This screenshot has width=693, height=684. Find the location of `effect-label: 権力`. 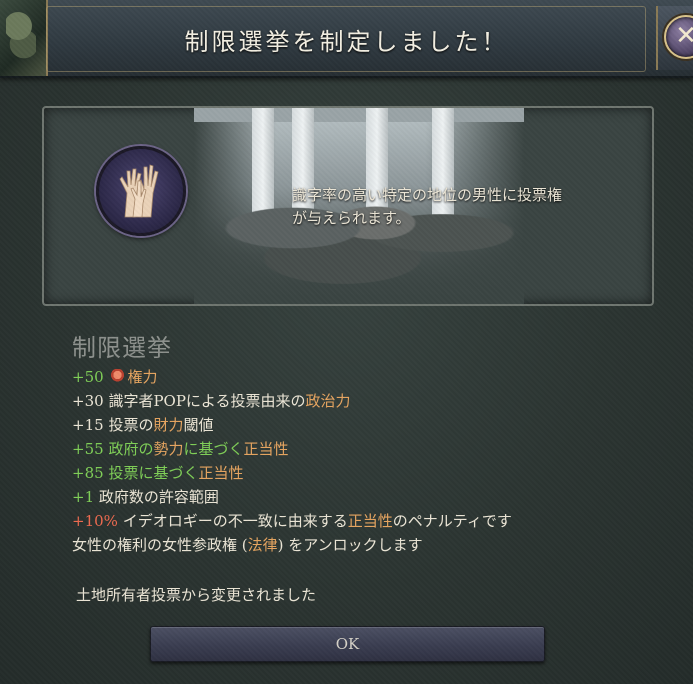

effect-label: 権力 is located at coordinates (142, 377).